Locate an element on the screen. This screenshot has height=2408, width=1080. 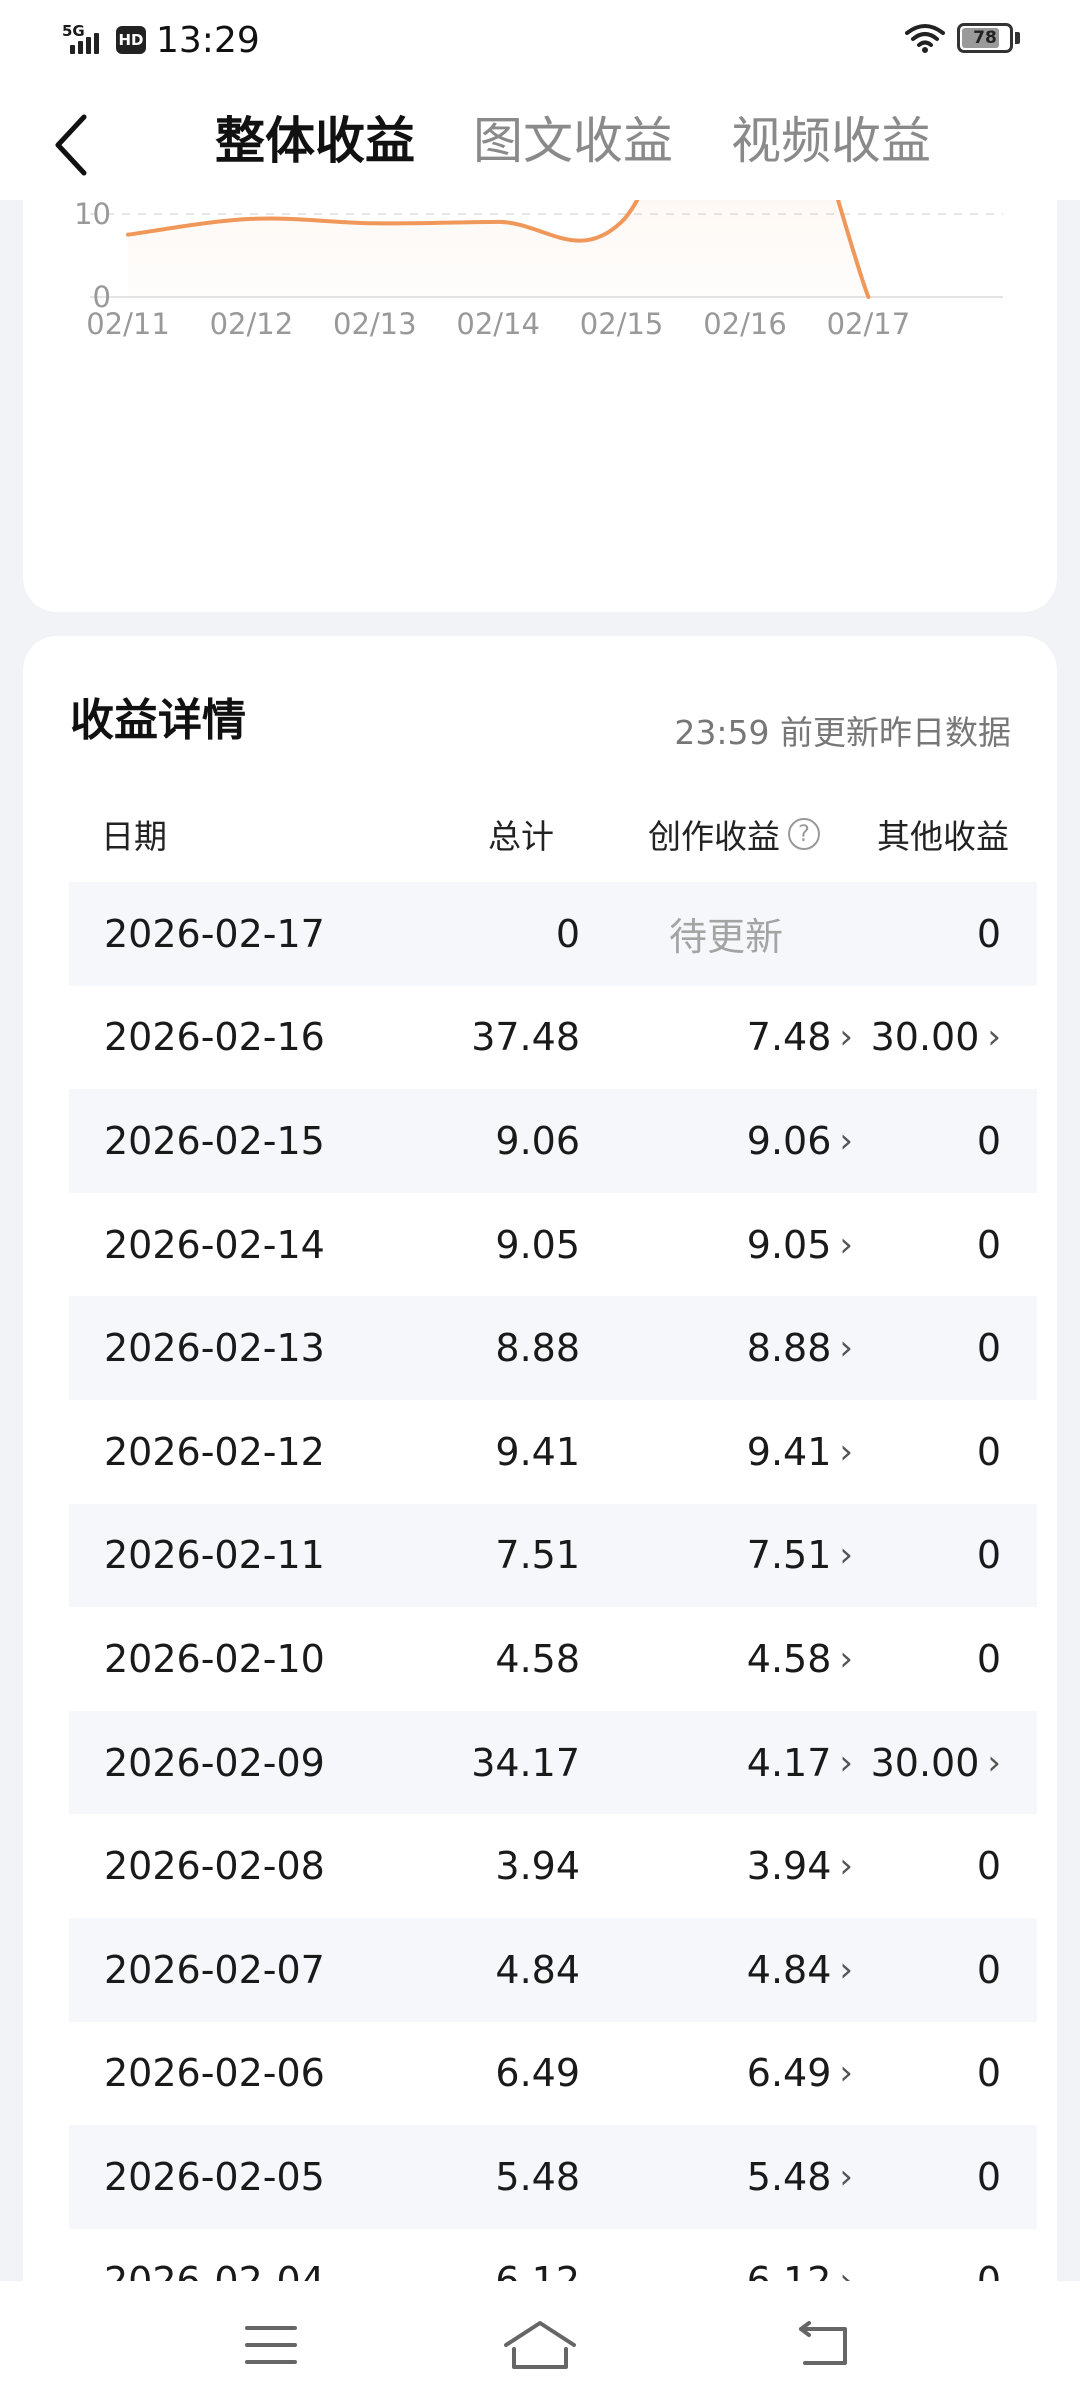
table-row: 2026-02-05 5.48 5.48 › 0 is located at coordinates (553, 2177).